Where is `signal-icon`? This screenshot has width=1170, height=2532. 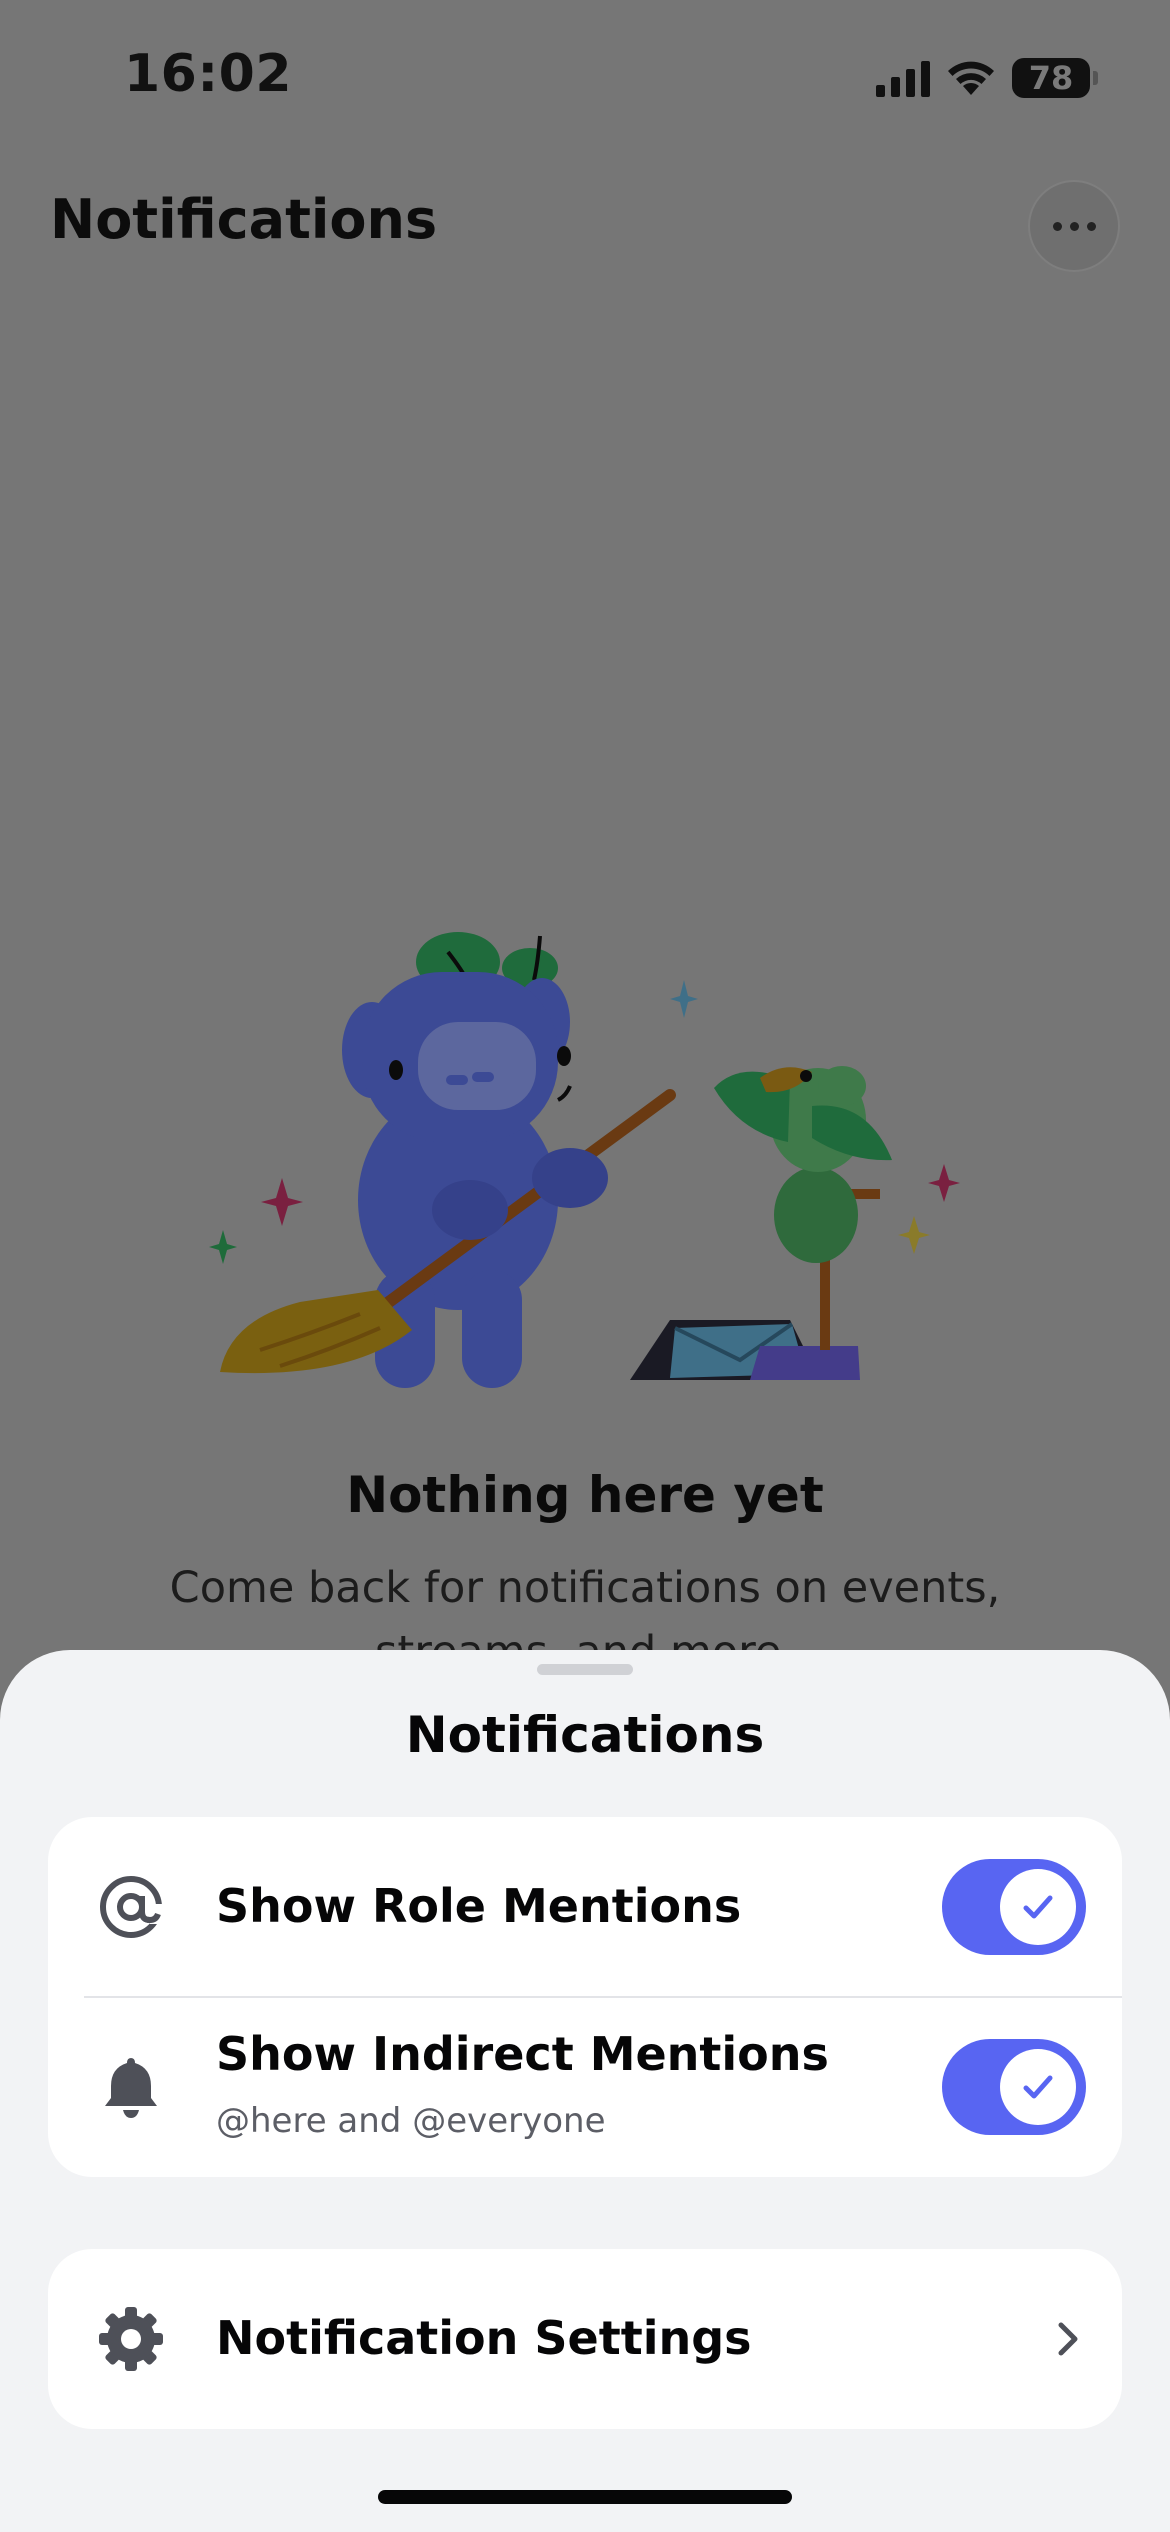
signal-icon is located at coordinates (903, 78).